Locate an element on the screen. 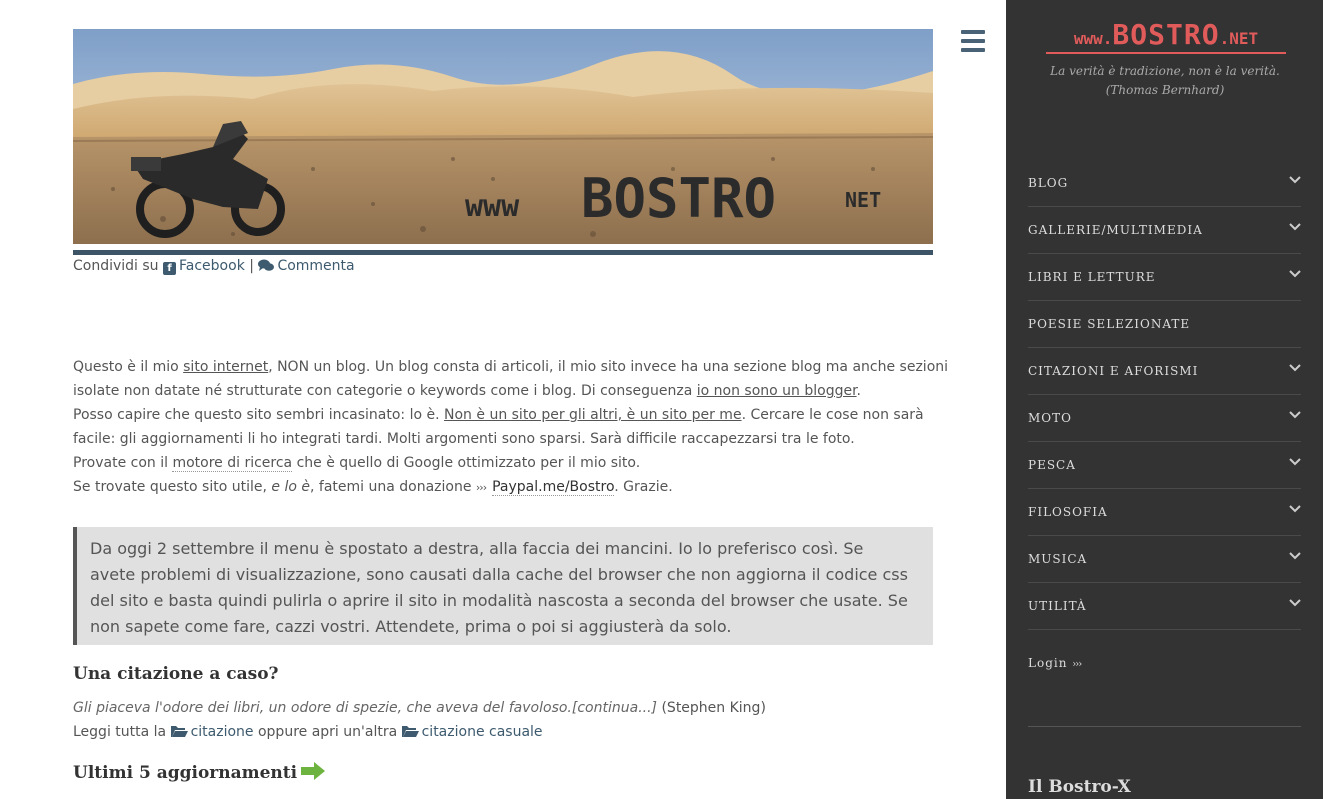 The width and height of the screenshot is (1323, 799). sidebar-item-citazioni-e-aforismi: CITAZIONI E AFORISMI is located at coordinates (1164, 371).